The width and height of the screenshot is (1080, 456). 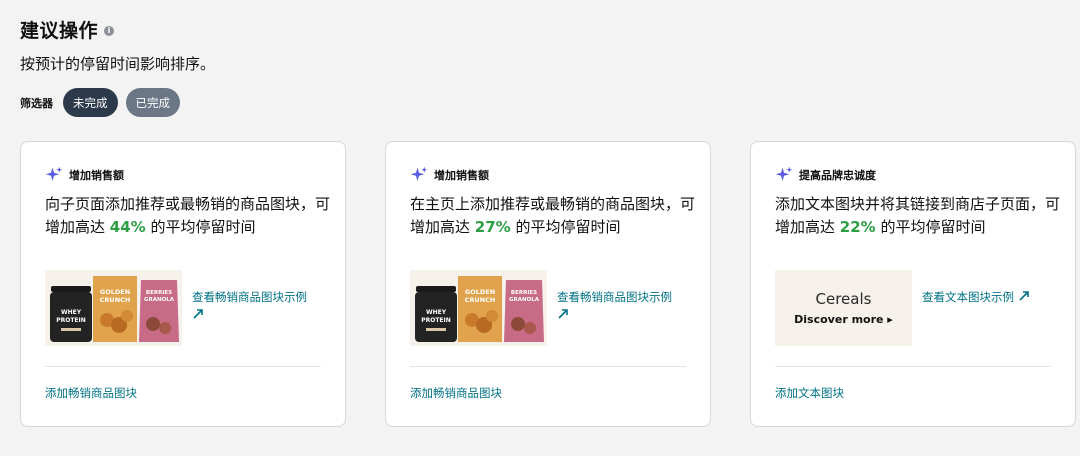 I want to click on page-subtitle: 按预计的停留时间影响排序。, so click(x=118, y=64).